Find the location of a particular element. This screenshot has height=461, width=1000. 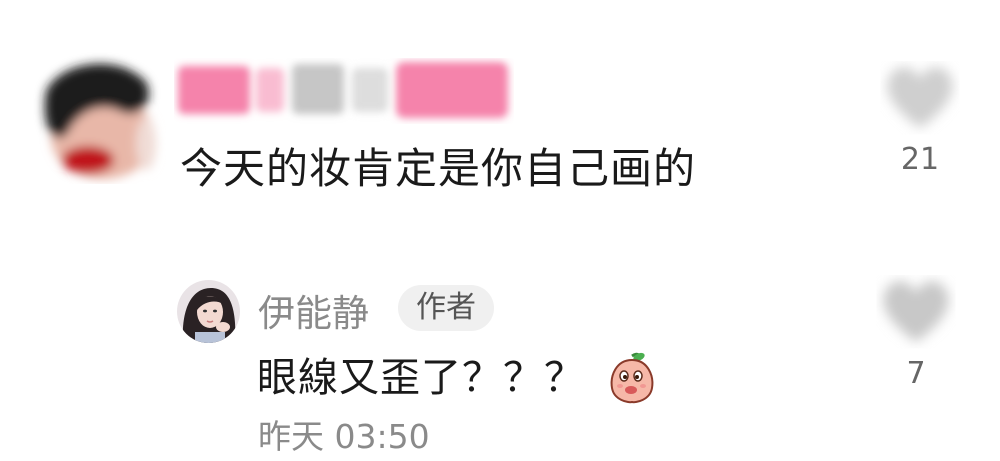

reply-text: 眼線又歪了？？？ is located at coordinates (421, 378).